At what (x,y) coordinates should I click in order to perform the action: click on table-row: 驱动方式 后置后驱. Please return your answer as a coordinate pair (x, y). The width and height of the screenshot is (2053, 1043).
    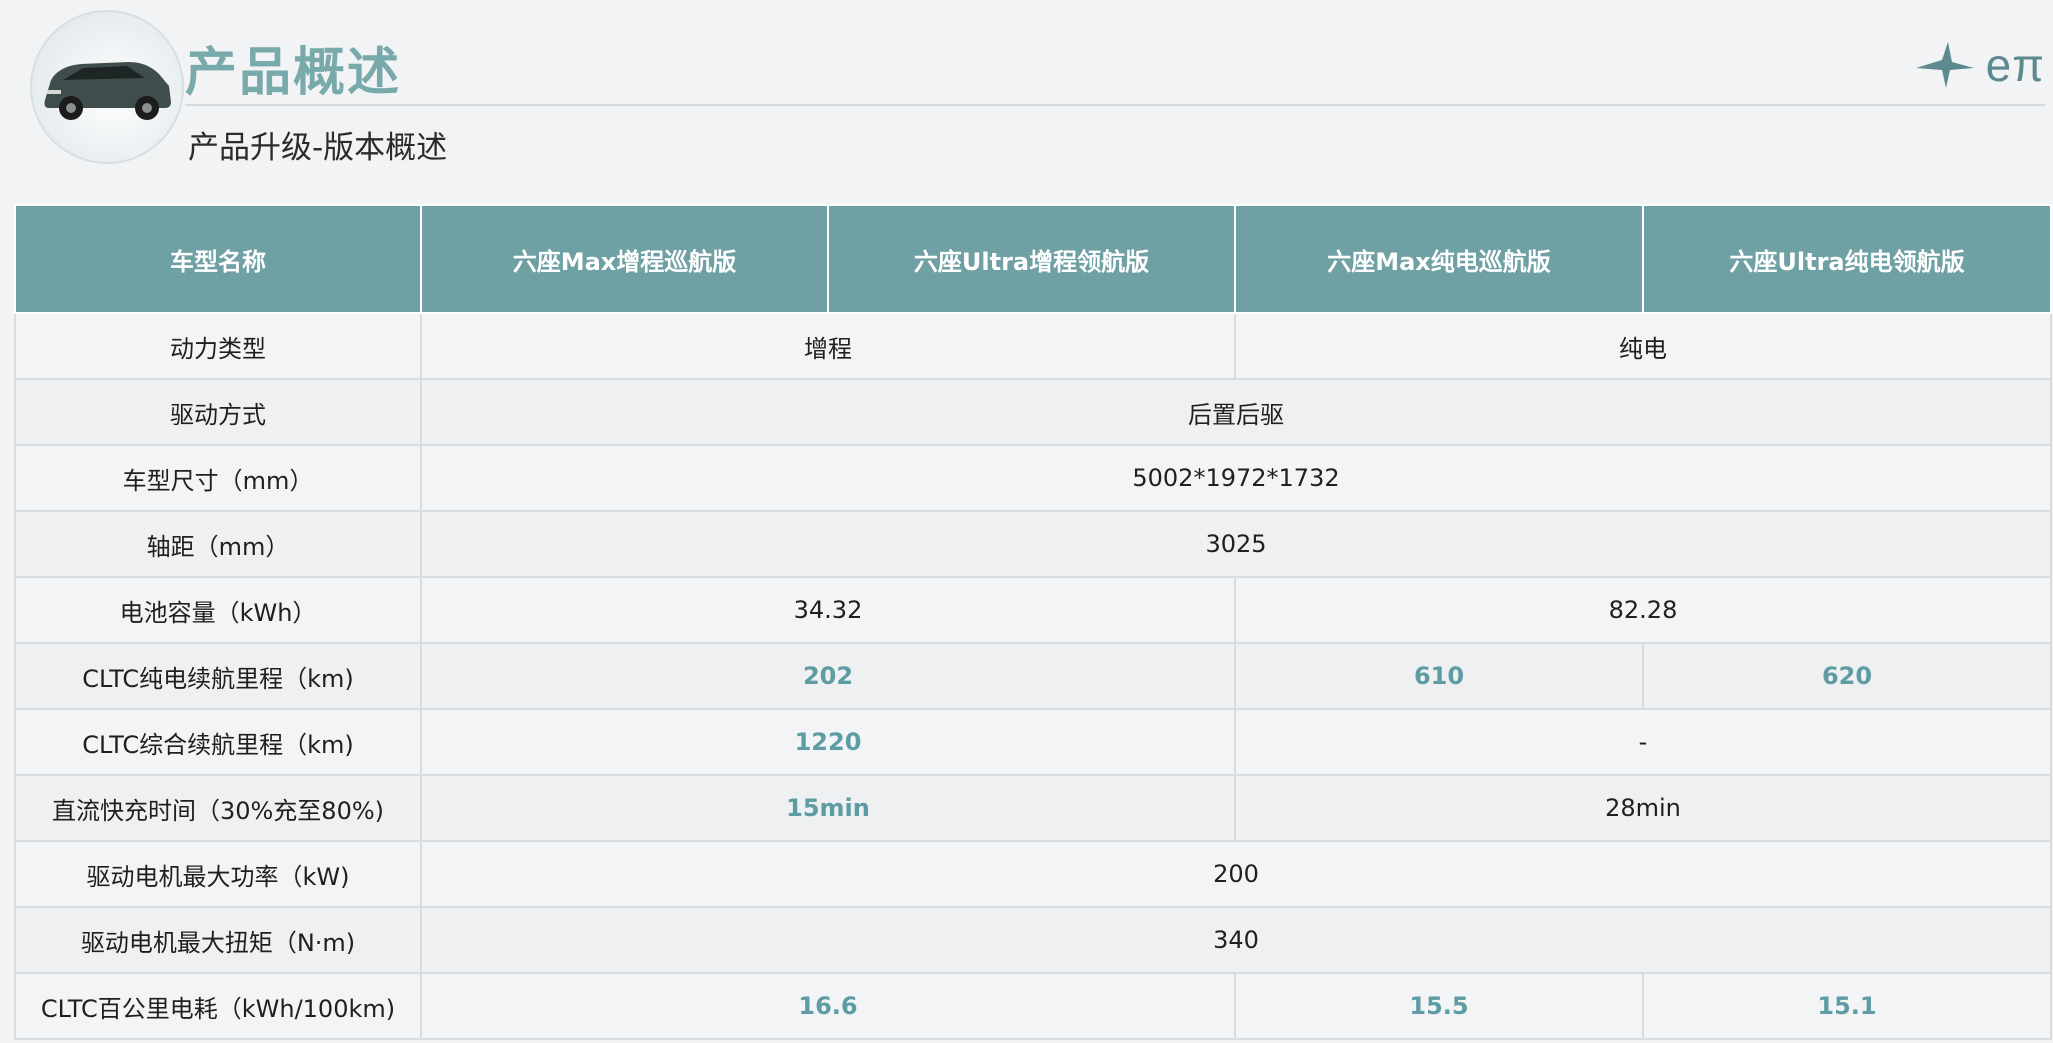
    Looking at the image, I should click on (1033, 412).